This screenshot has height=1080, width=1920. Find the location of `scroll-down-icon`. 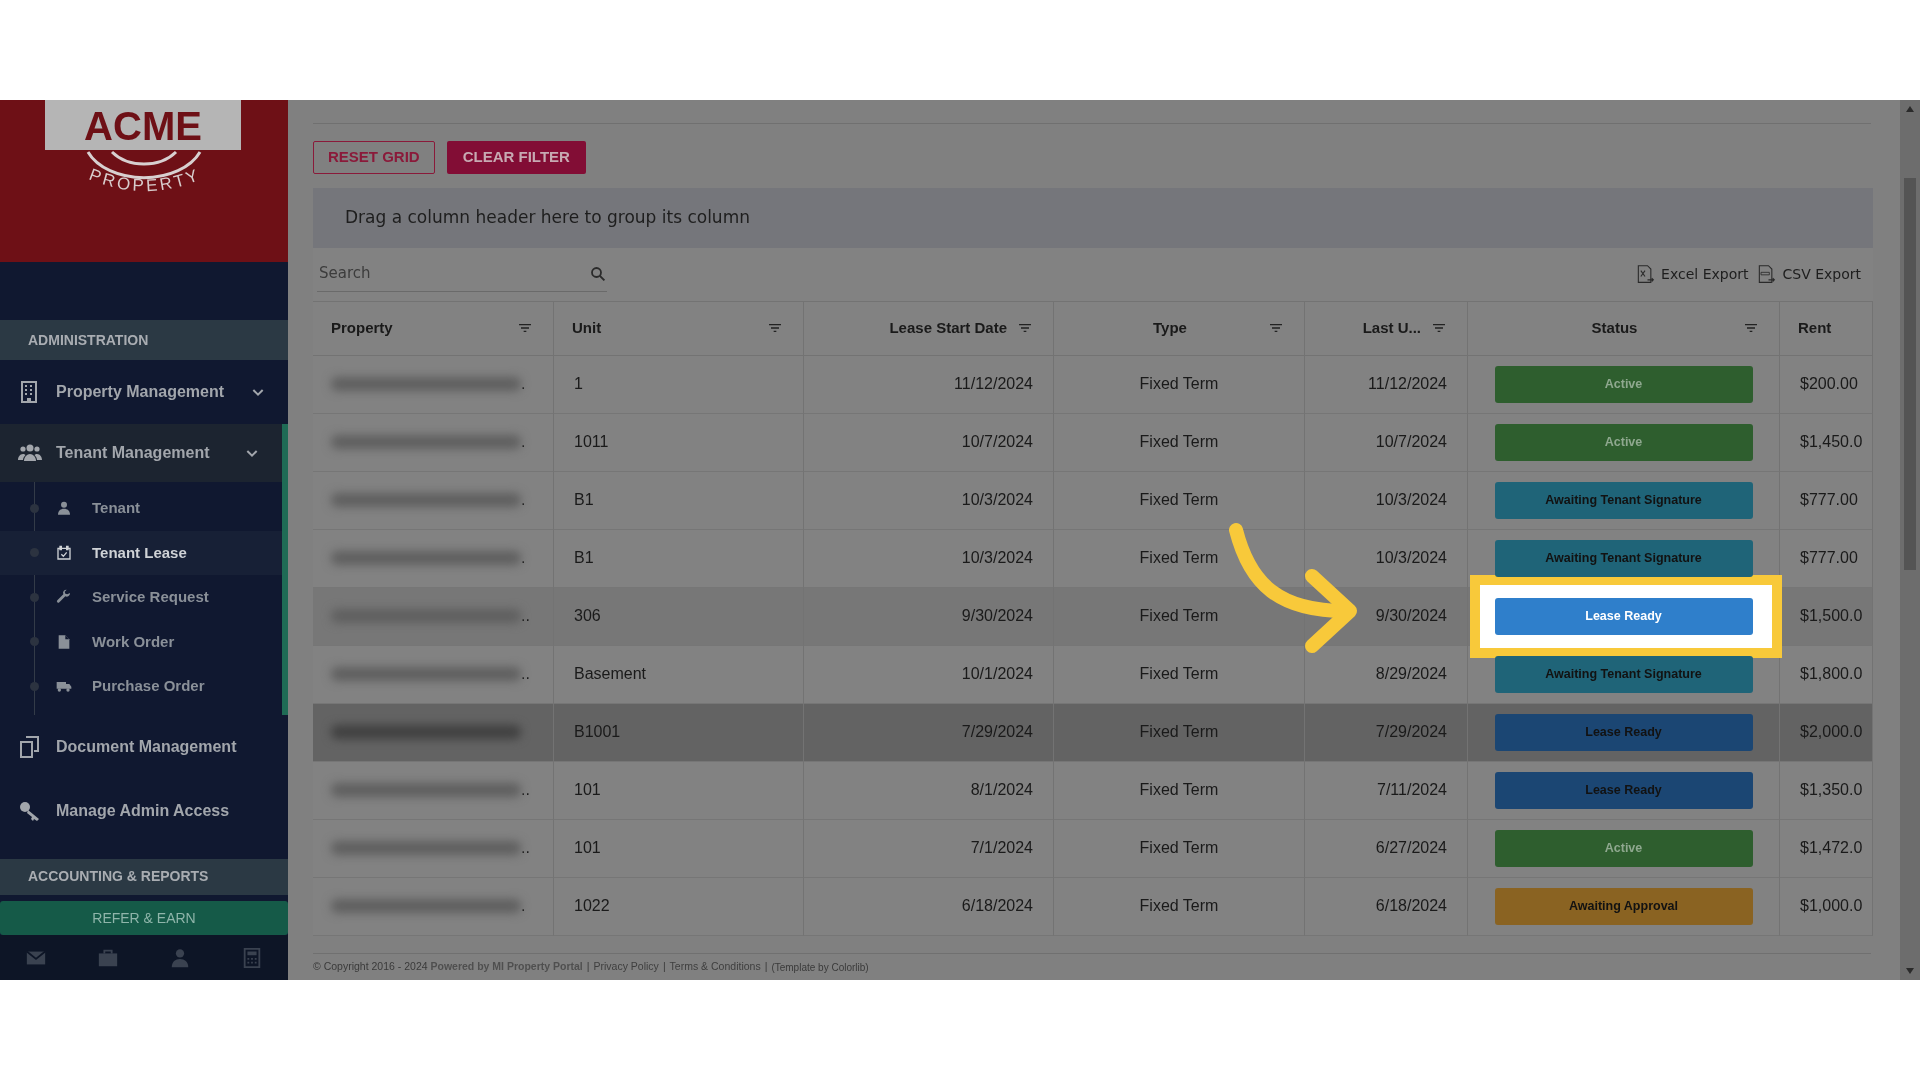

scroll-down-icon is located at coordinates (1910, 971).